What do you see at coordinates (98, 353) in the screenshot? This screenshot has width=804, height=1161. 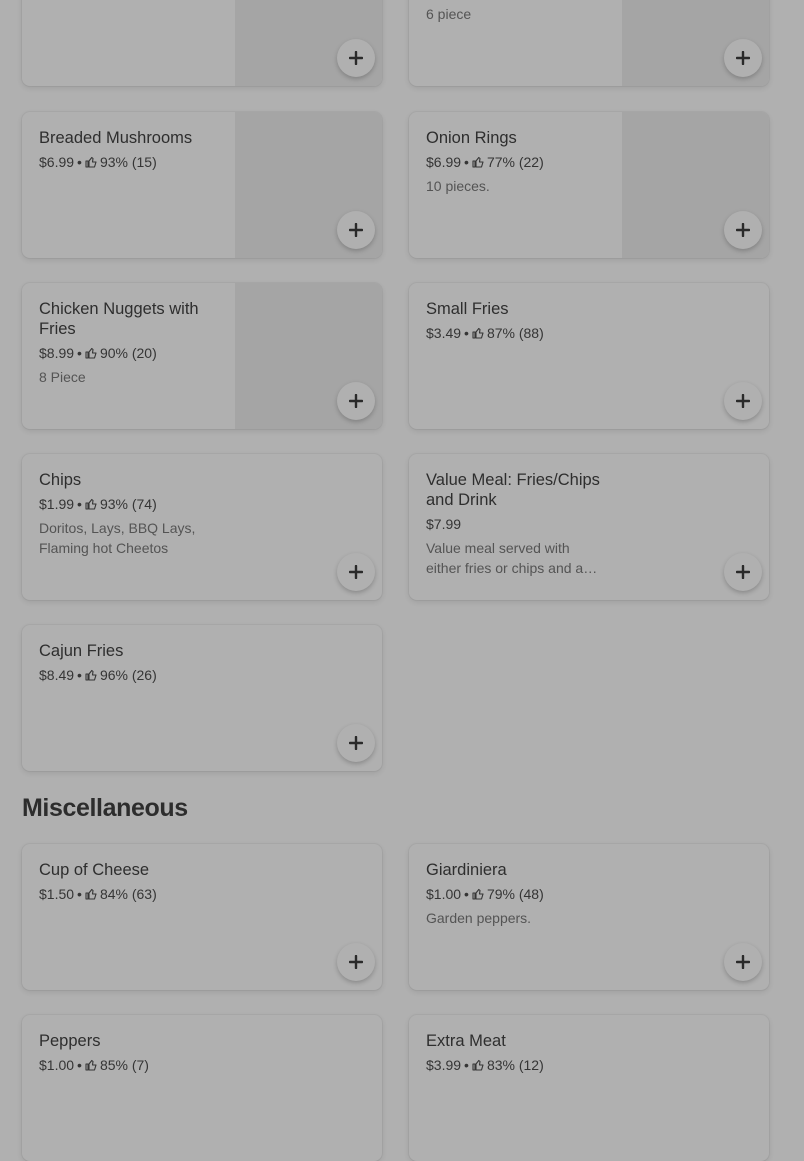 I see `item-meta: $8.99 • 90% (20)` at bounding box center [98, 353].